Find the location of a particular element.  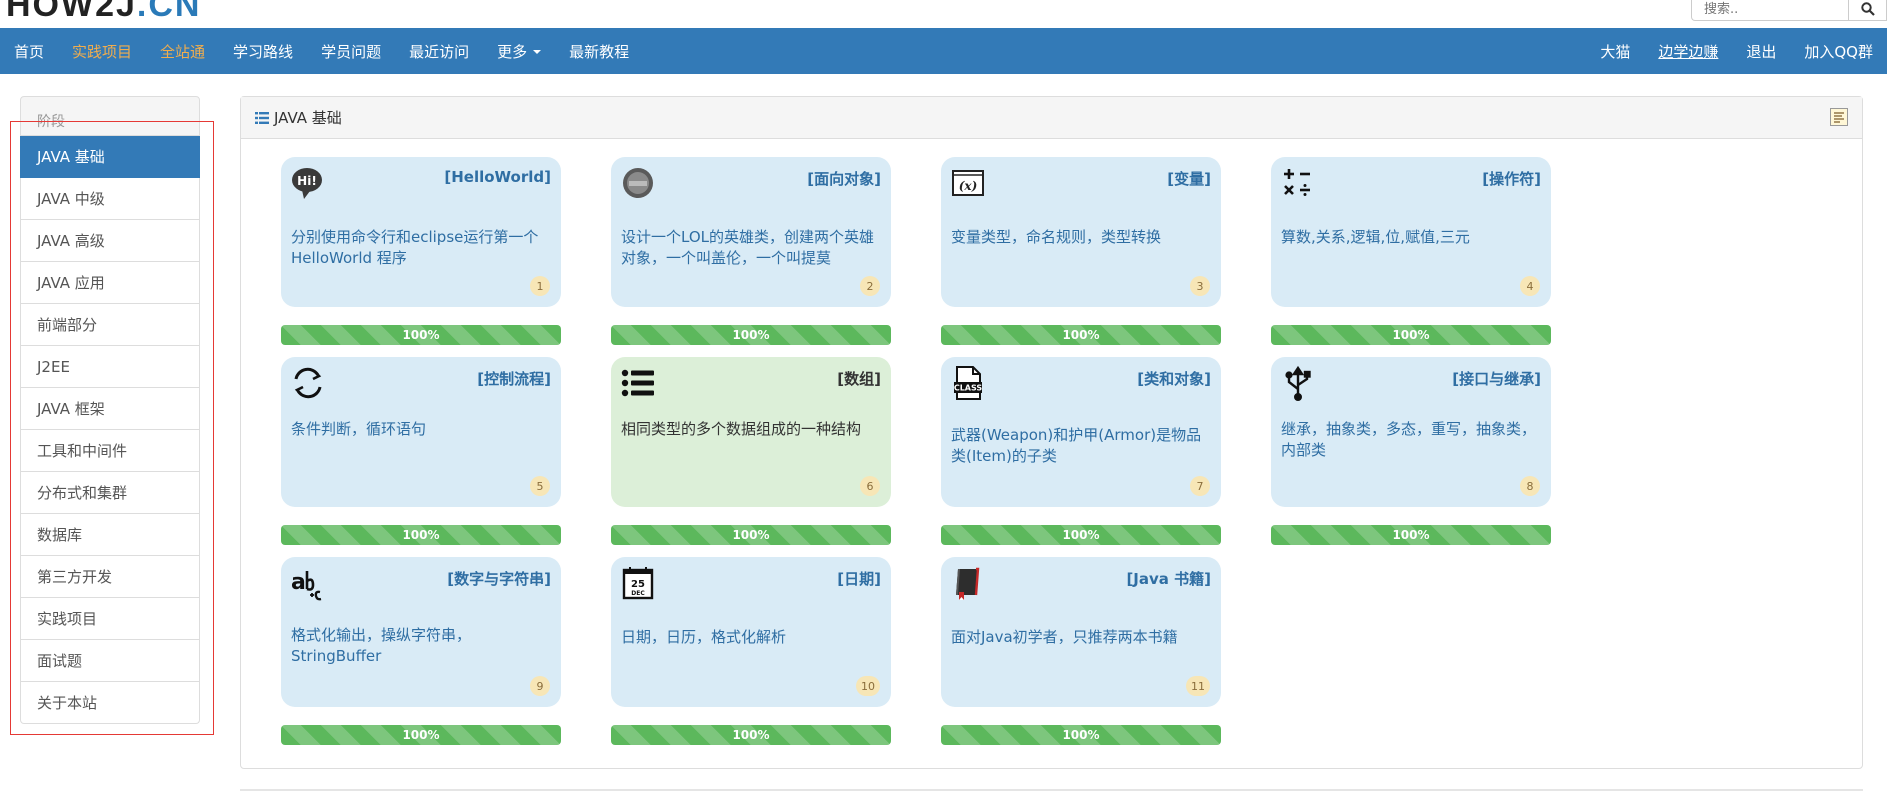

card-number-badge: 10 is located at coordinates (868, 686).